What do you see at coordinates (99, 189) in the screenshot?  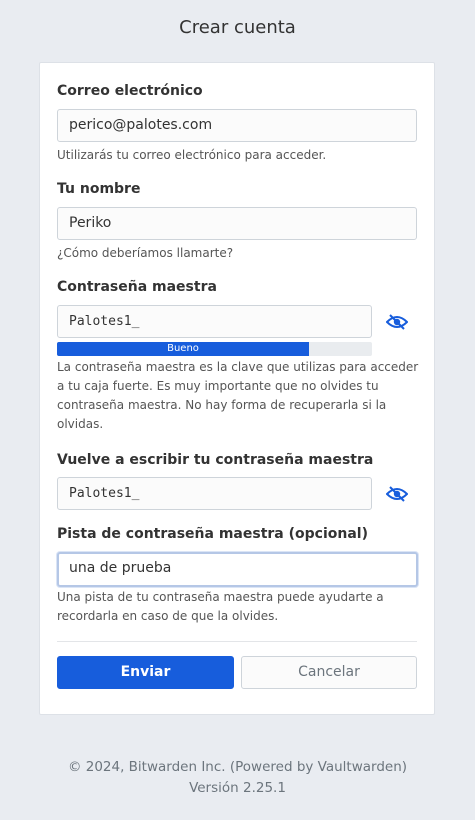 I see `name-label: Tu nombre` at bounding box center [99, 189].